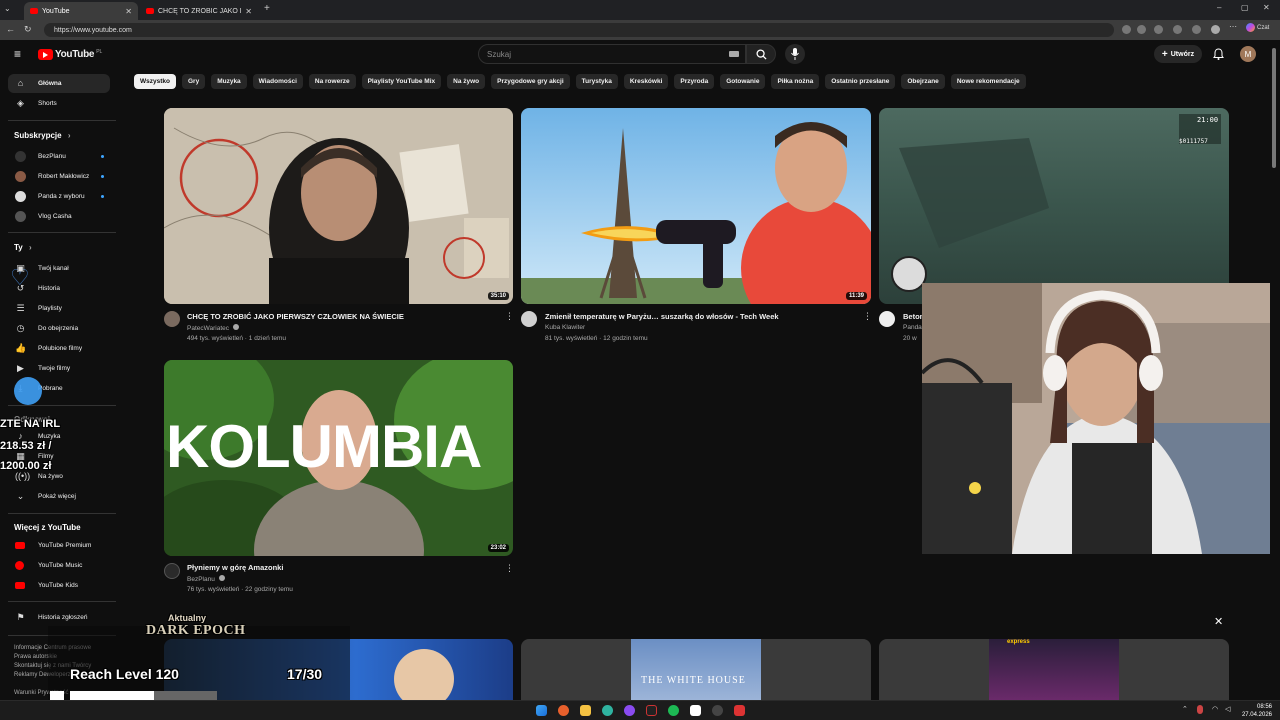 This screenshot has height=720, width=1280. What do you see at coordinates (59, 617) in the screenshot?
I see `sidebar-item-report-history: ⚑ Historia zgłoszeń` at bounding box center [59, 617].